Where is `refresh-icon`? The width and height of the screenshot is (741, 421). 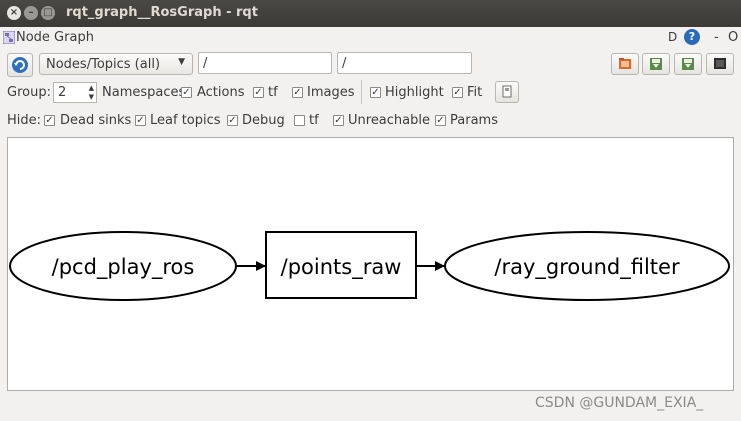 refresh-icon is located at coordinates (20, 65).